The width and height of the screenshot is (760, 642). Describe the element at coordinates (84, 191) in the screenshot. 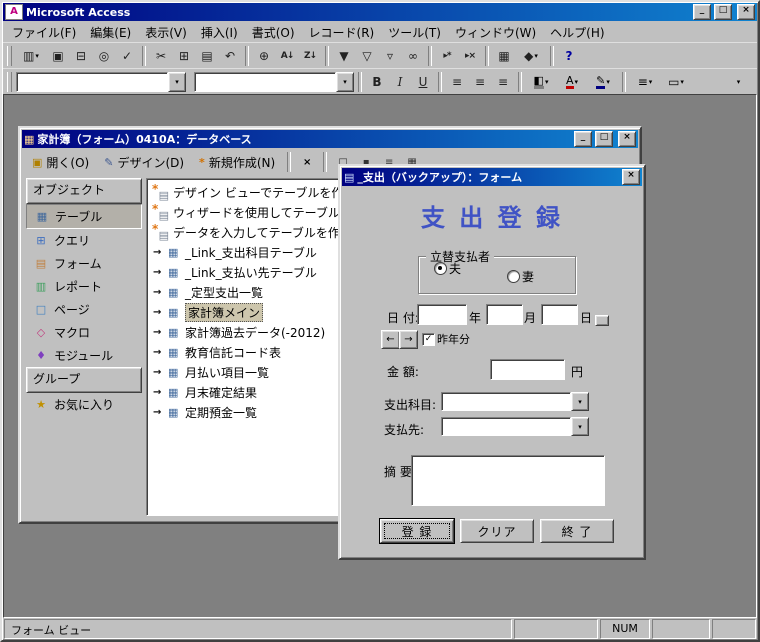

I see `objects-header-button: オブジェクト` at that location.